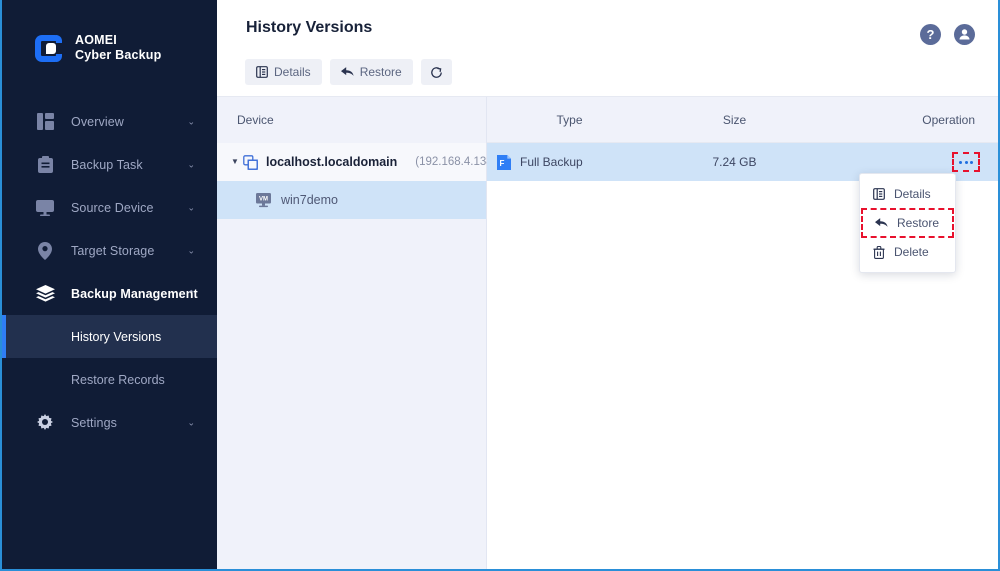 The width and height of the screenshot is (1000, 571). I want to click on brand-name: AOMEI Cyber Backup, so click(118, 48).